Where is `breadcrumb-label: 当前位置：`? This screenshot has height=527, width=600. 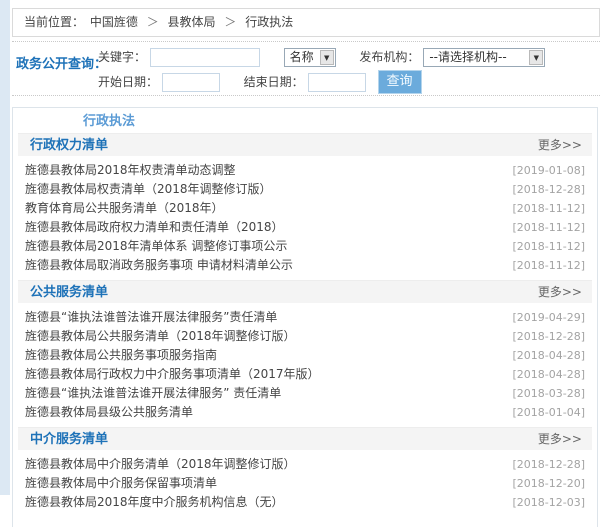 breadcrumb-label: 当前位置： is located at coordinates (54, 22).